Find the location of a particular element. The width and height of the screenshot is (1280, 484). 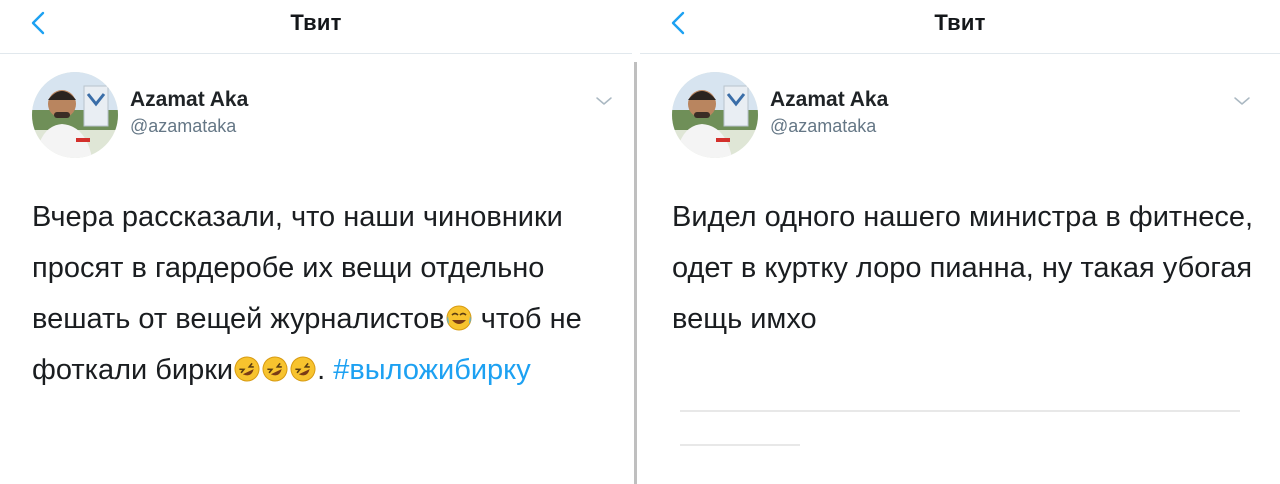

hashtag-link: #выложибирку is located at coordinates (431, 370).